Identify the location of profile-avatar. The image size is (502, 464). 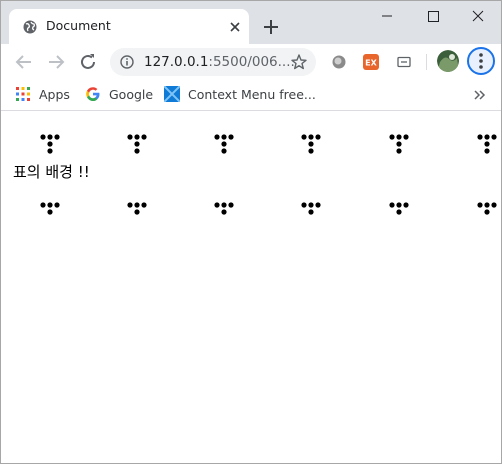
(448, 61).